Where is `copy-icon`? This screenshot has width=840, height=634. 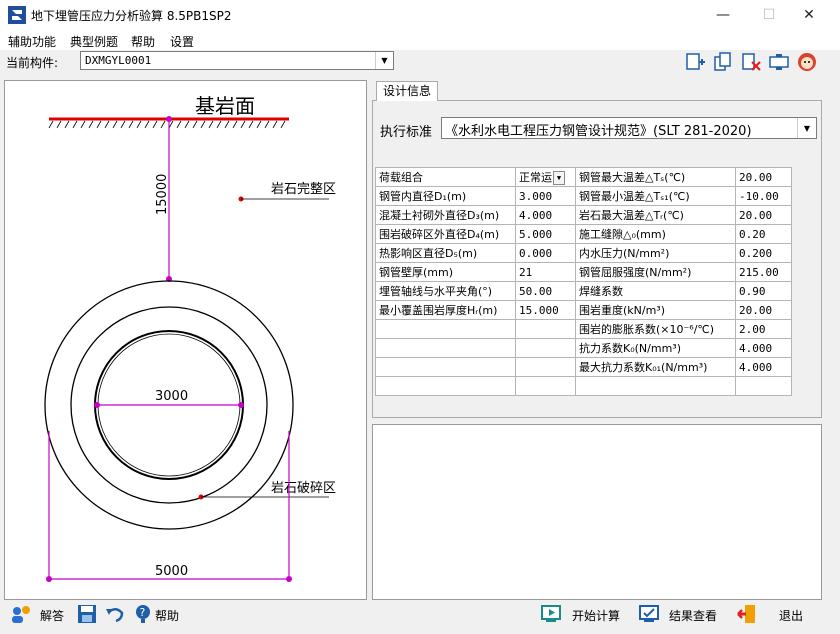
copy-icon is located at coordinates (723, 62).